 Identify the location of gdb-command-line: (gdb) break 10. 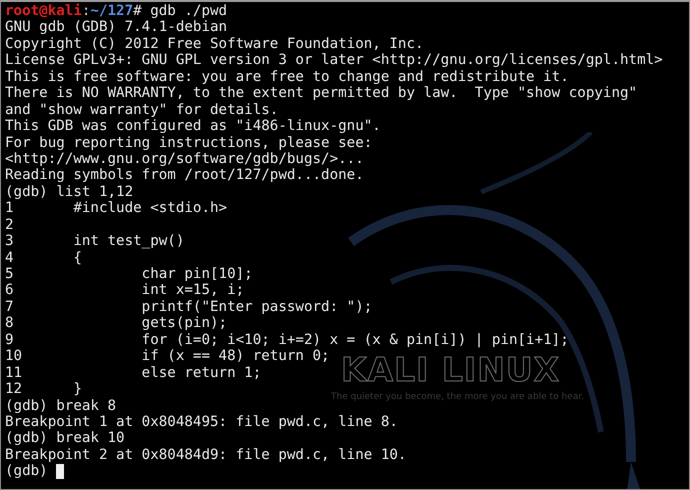
(65, 438).